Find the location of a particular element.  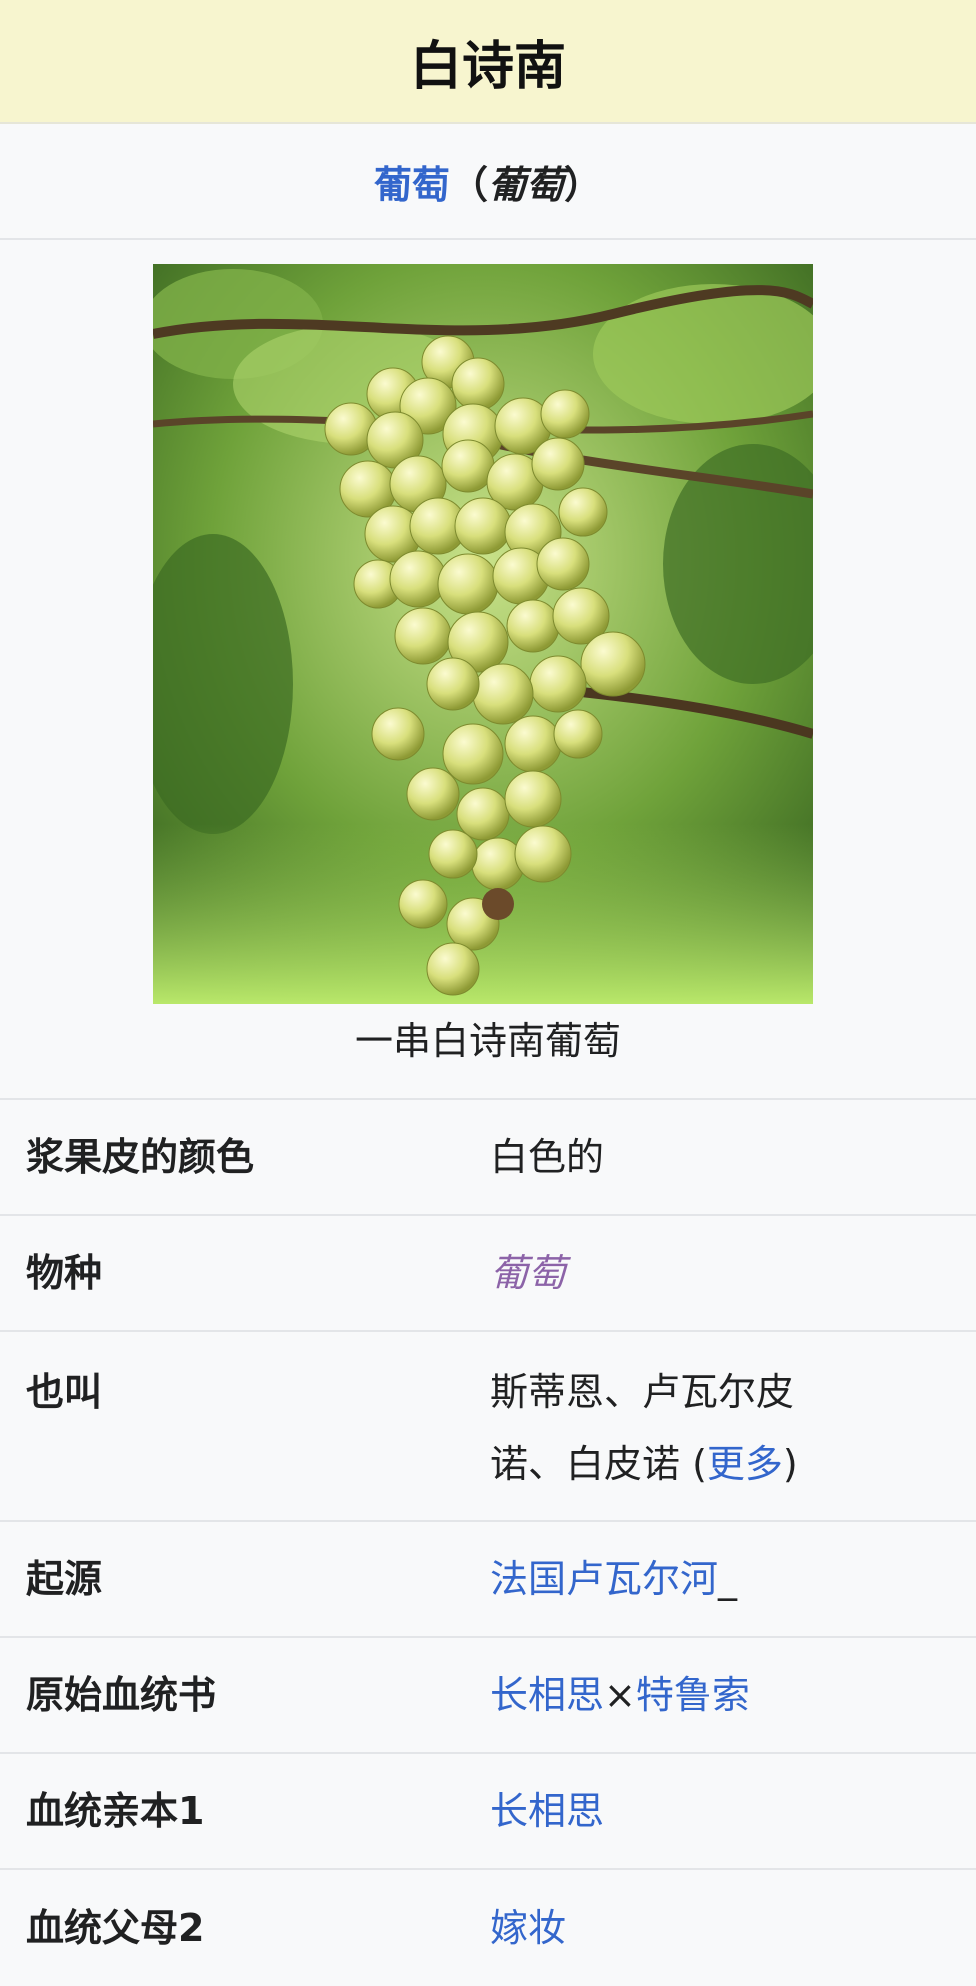

image-caption: 一串白诗南葡萄 is located at coordinates (487, 1041).